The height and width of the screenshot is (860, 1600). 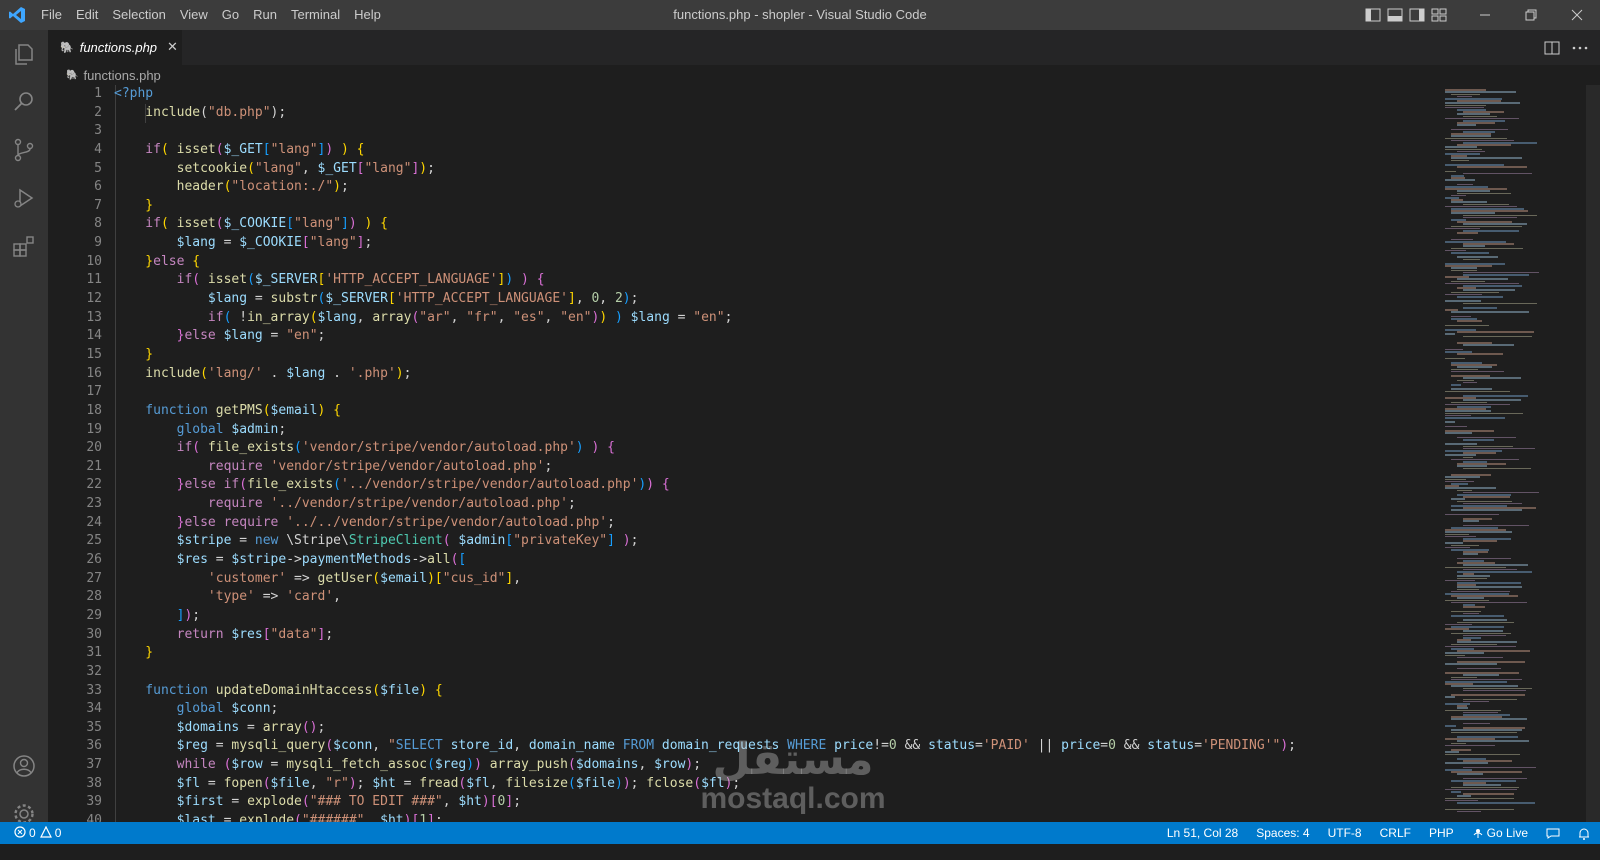 I want to click on indentation: Spaces: 4, so click(x=1282, y=833).